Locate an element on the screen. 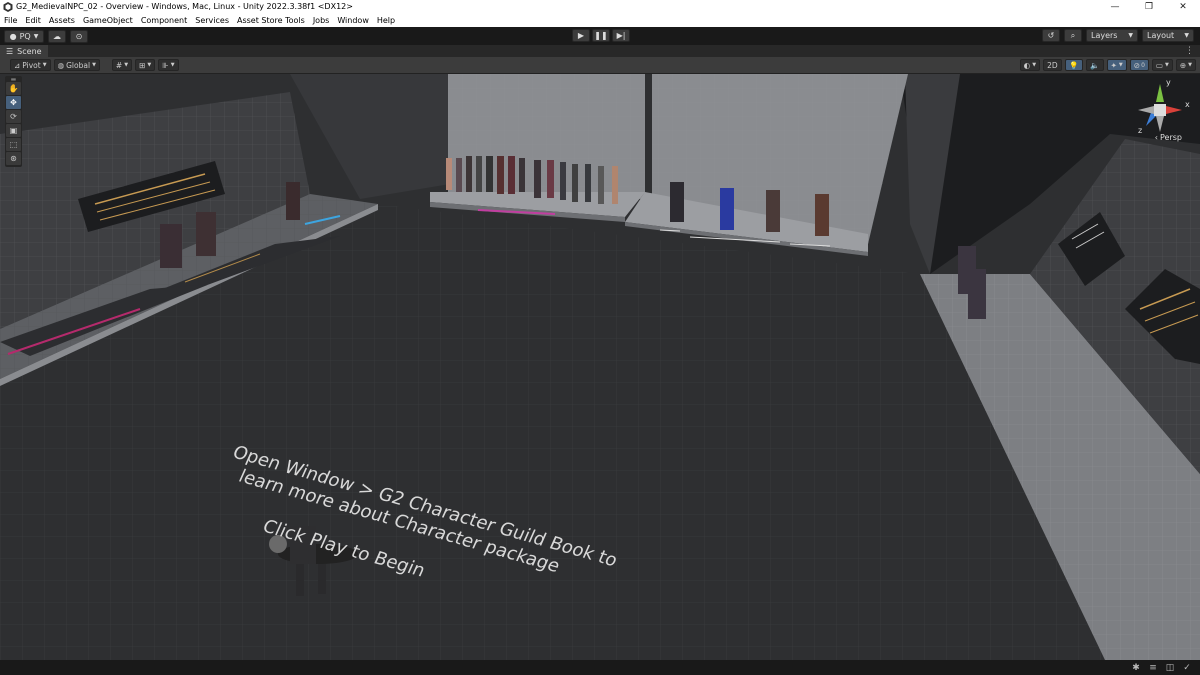 The width and height of the screenshot is (1200, 675). draw-mode-dropdown: ◐ ▼ is located at coordinates (1030, 65).